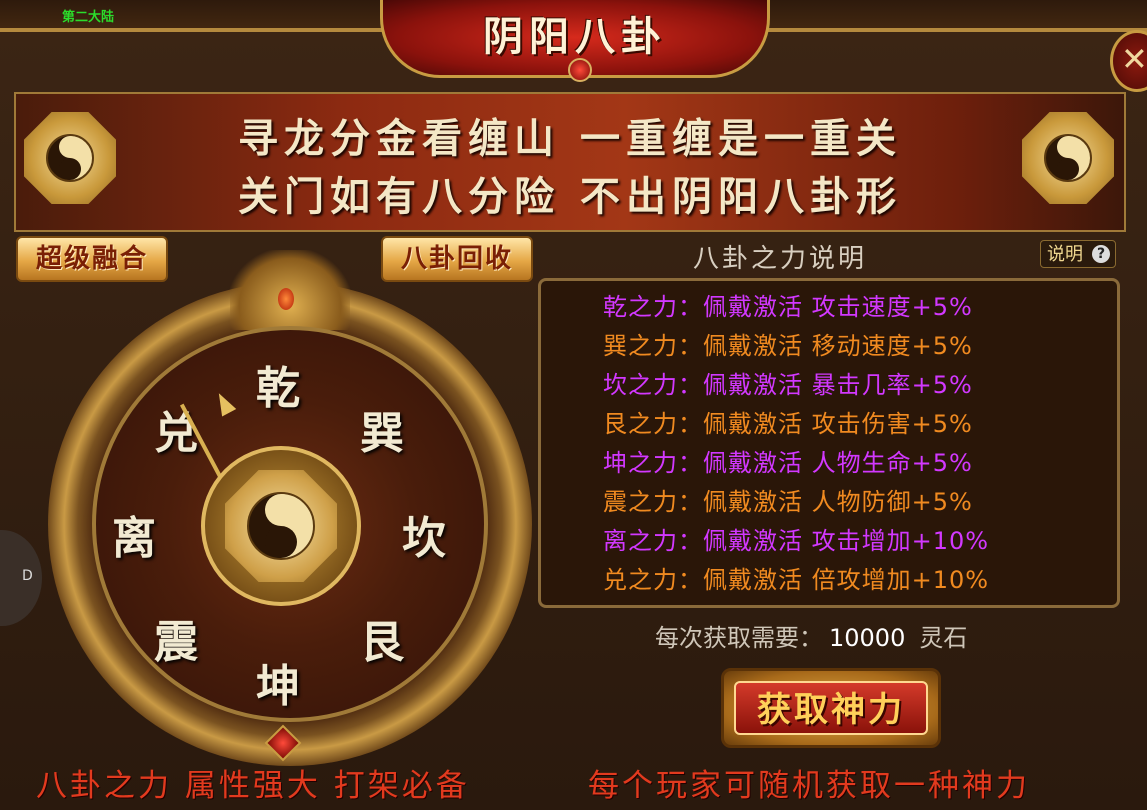 Image resolution: width=1147 pixels, height=810 pixels. Describe the element at coordinates (382, 429) in the screenshot. I see `trigram-xun: 巽` at that location.